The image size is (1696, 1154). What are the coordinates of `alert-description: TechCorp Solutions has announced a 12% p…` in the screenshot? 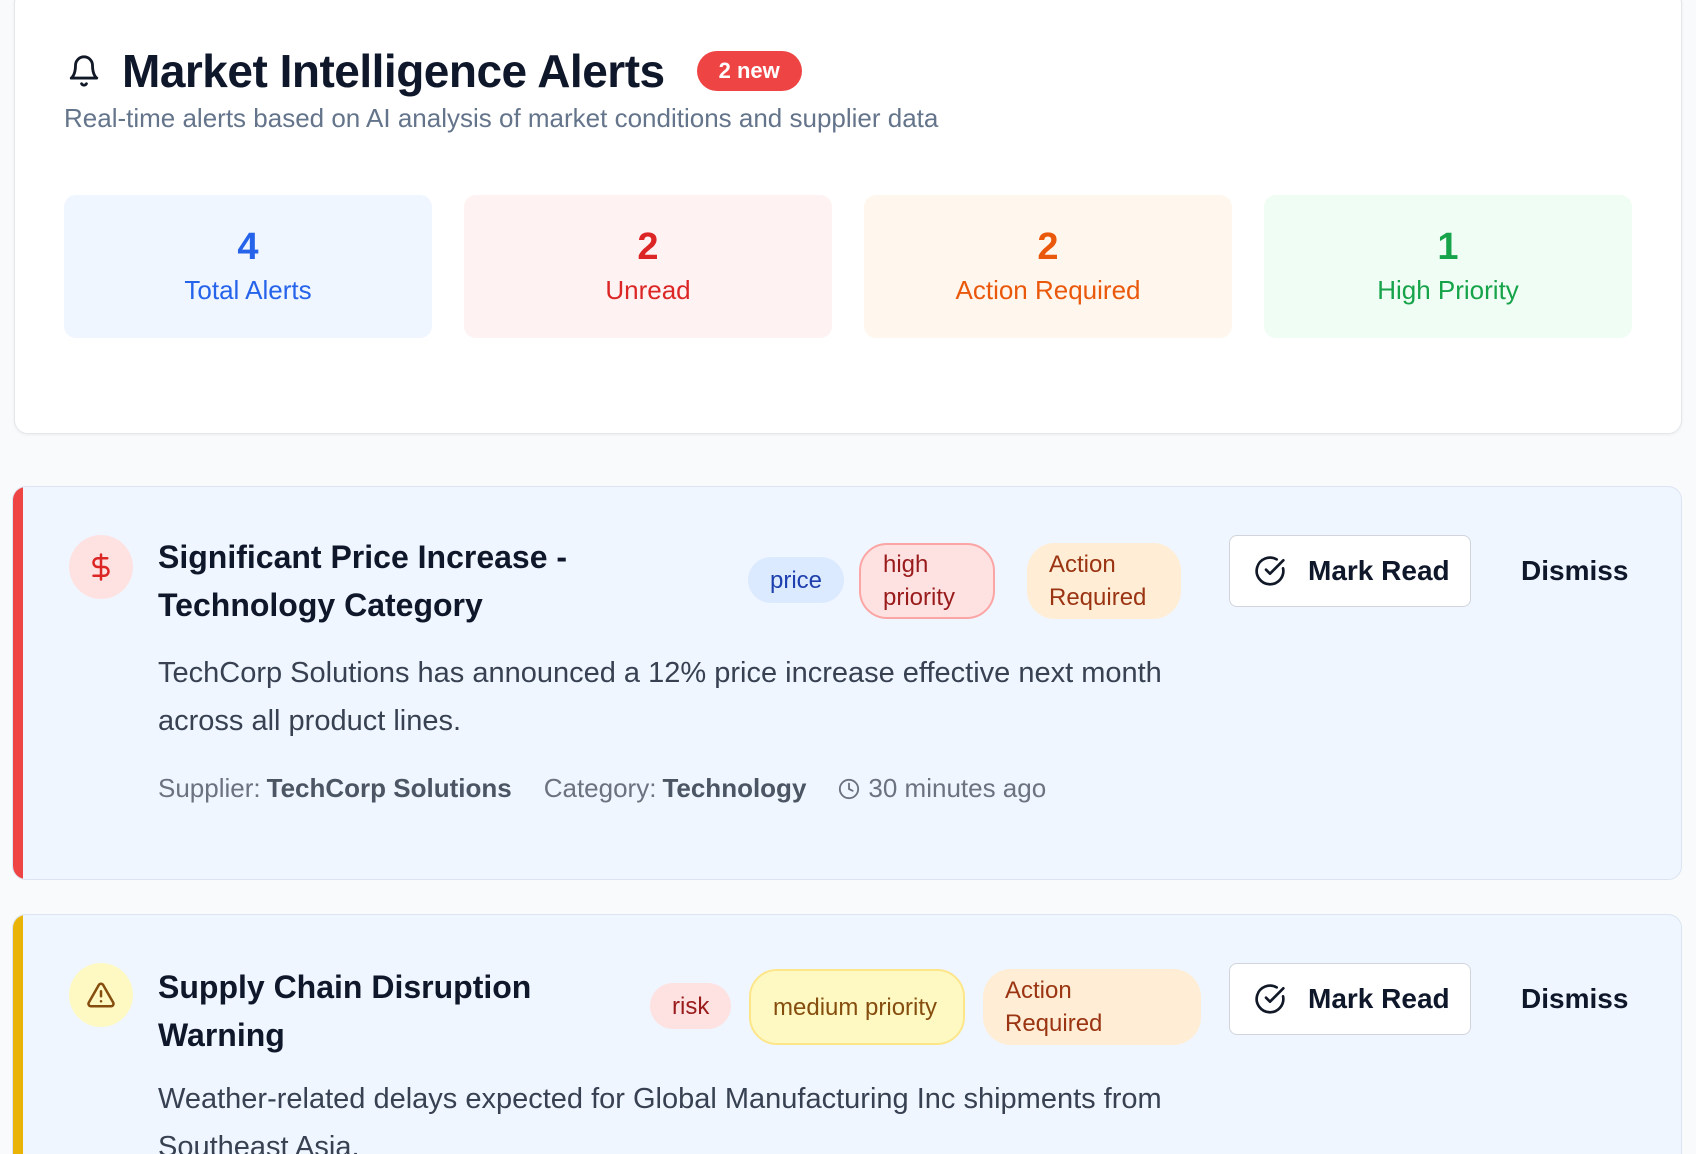 It's located at (660, 697).